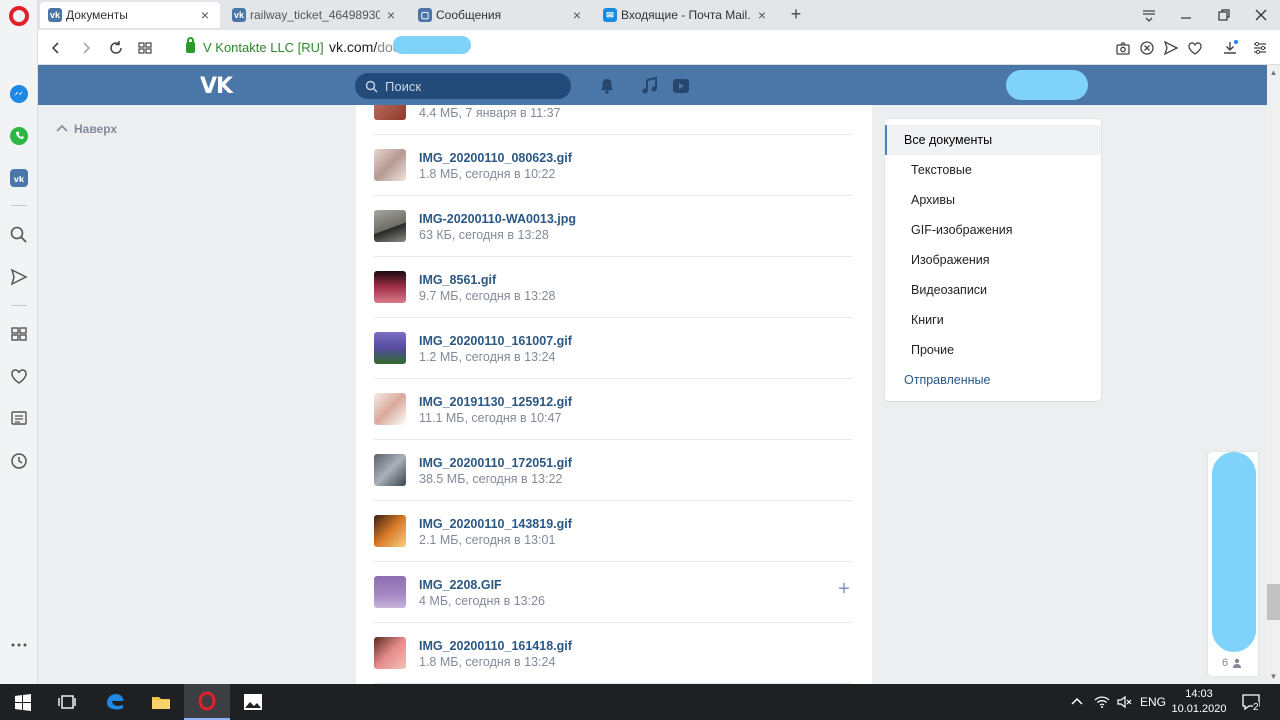 This screenshot has width=1280, height=720. Describe the element at coordinates (613, 287) in the screenshot. I see `list-item: IMG_8561.gif 9.7 МБ, сегодня в 13:28` at that location.